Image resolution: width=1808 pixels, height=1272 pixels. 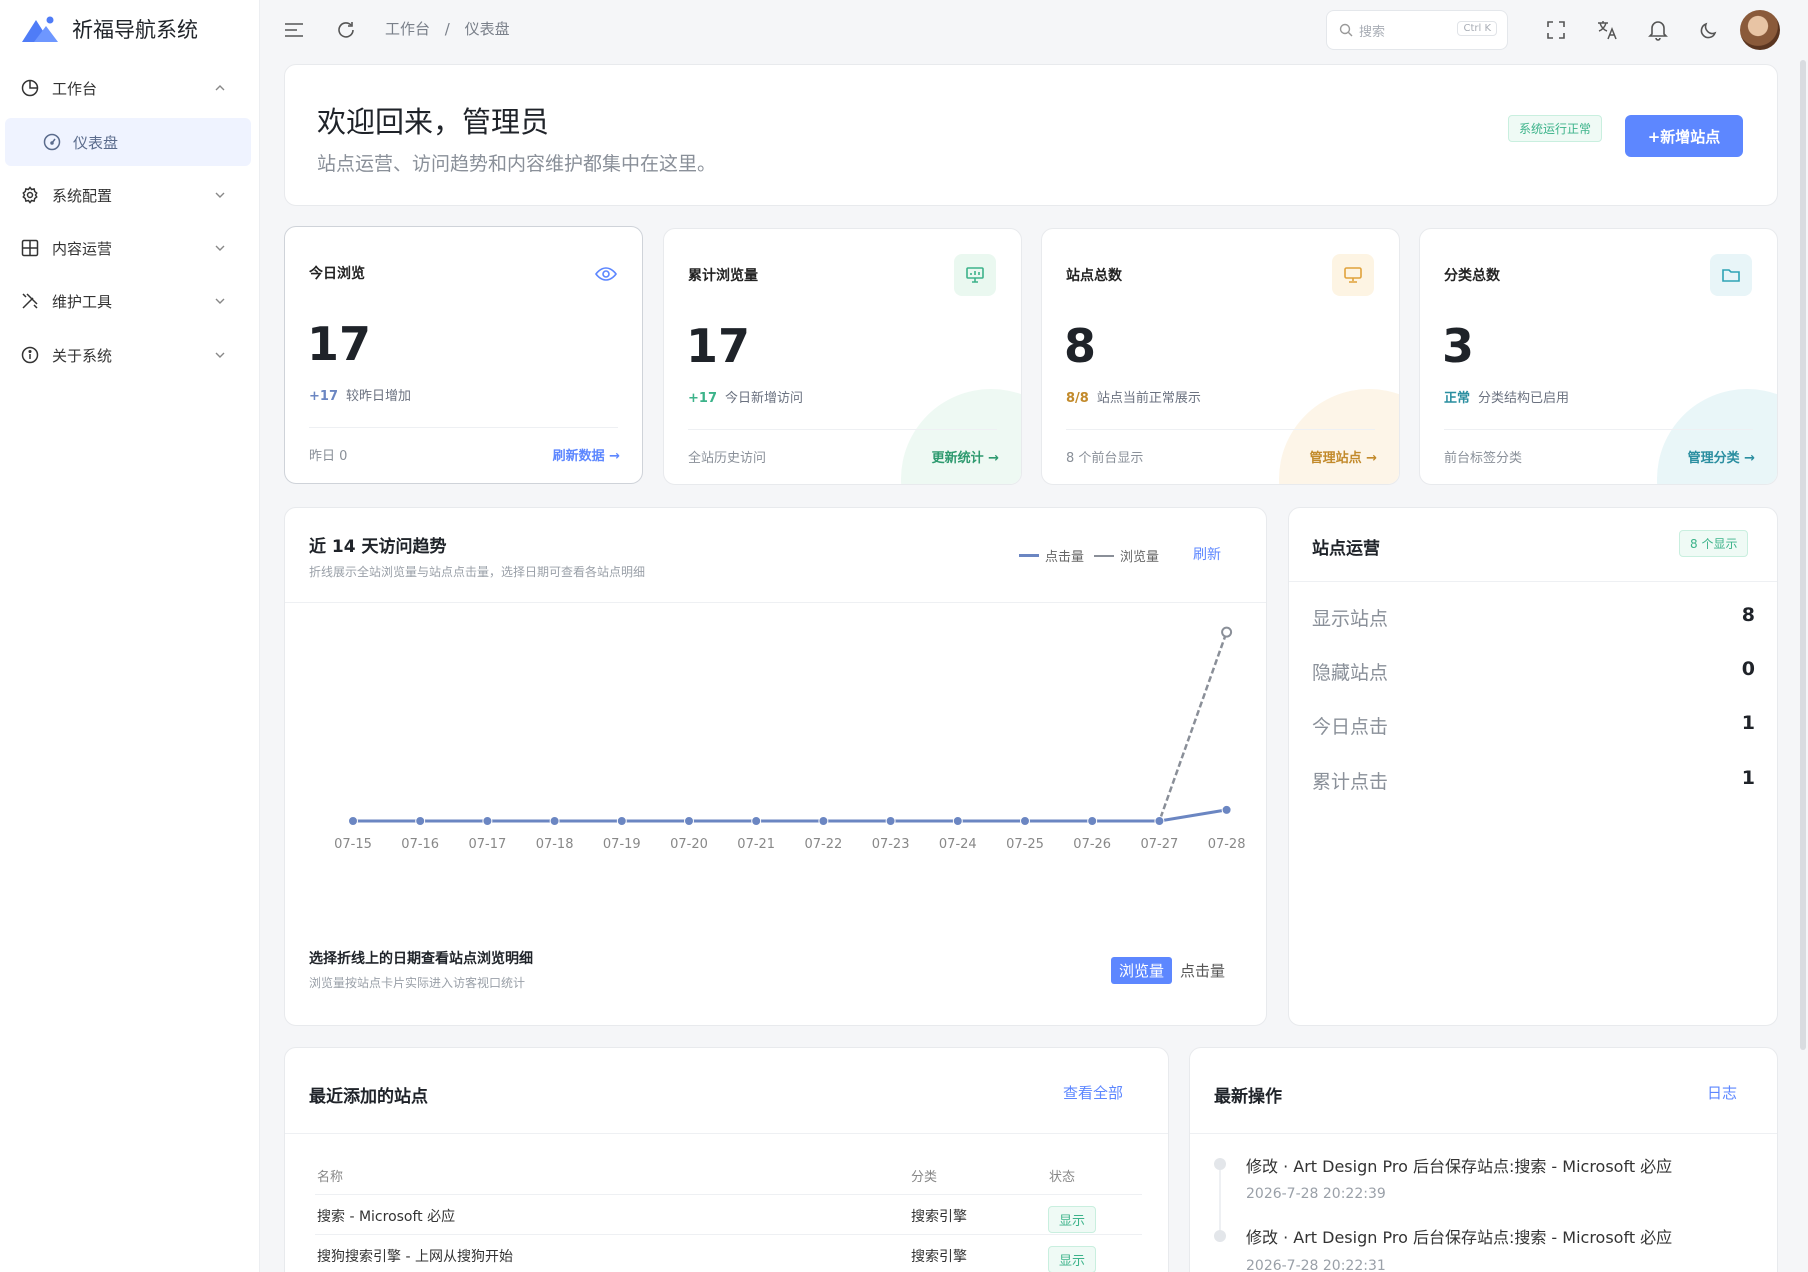 What do you see at coordinates (1092, 844) in the screenshot?
I see `x-tick-label: 07-26` at bounding box center [1092, 844].